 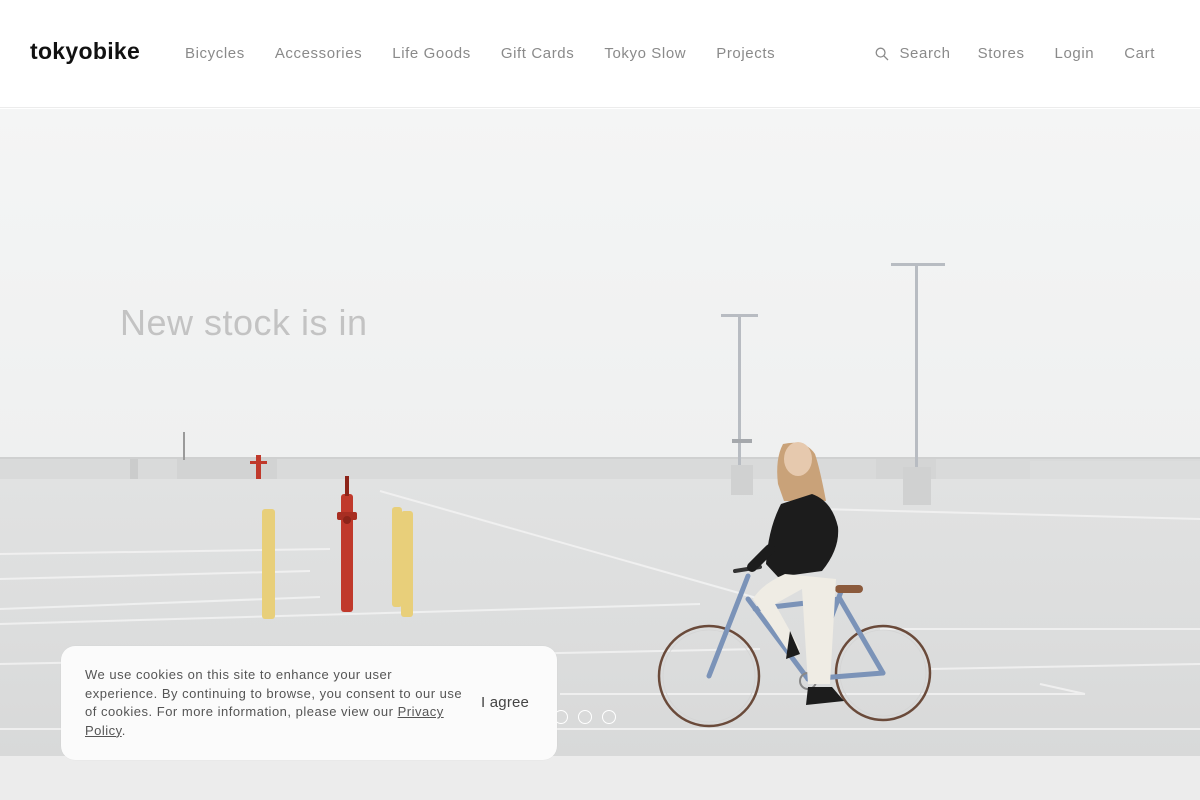 I want to click on search-button: Search, so click(x=912, y=53).